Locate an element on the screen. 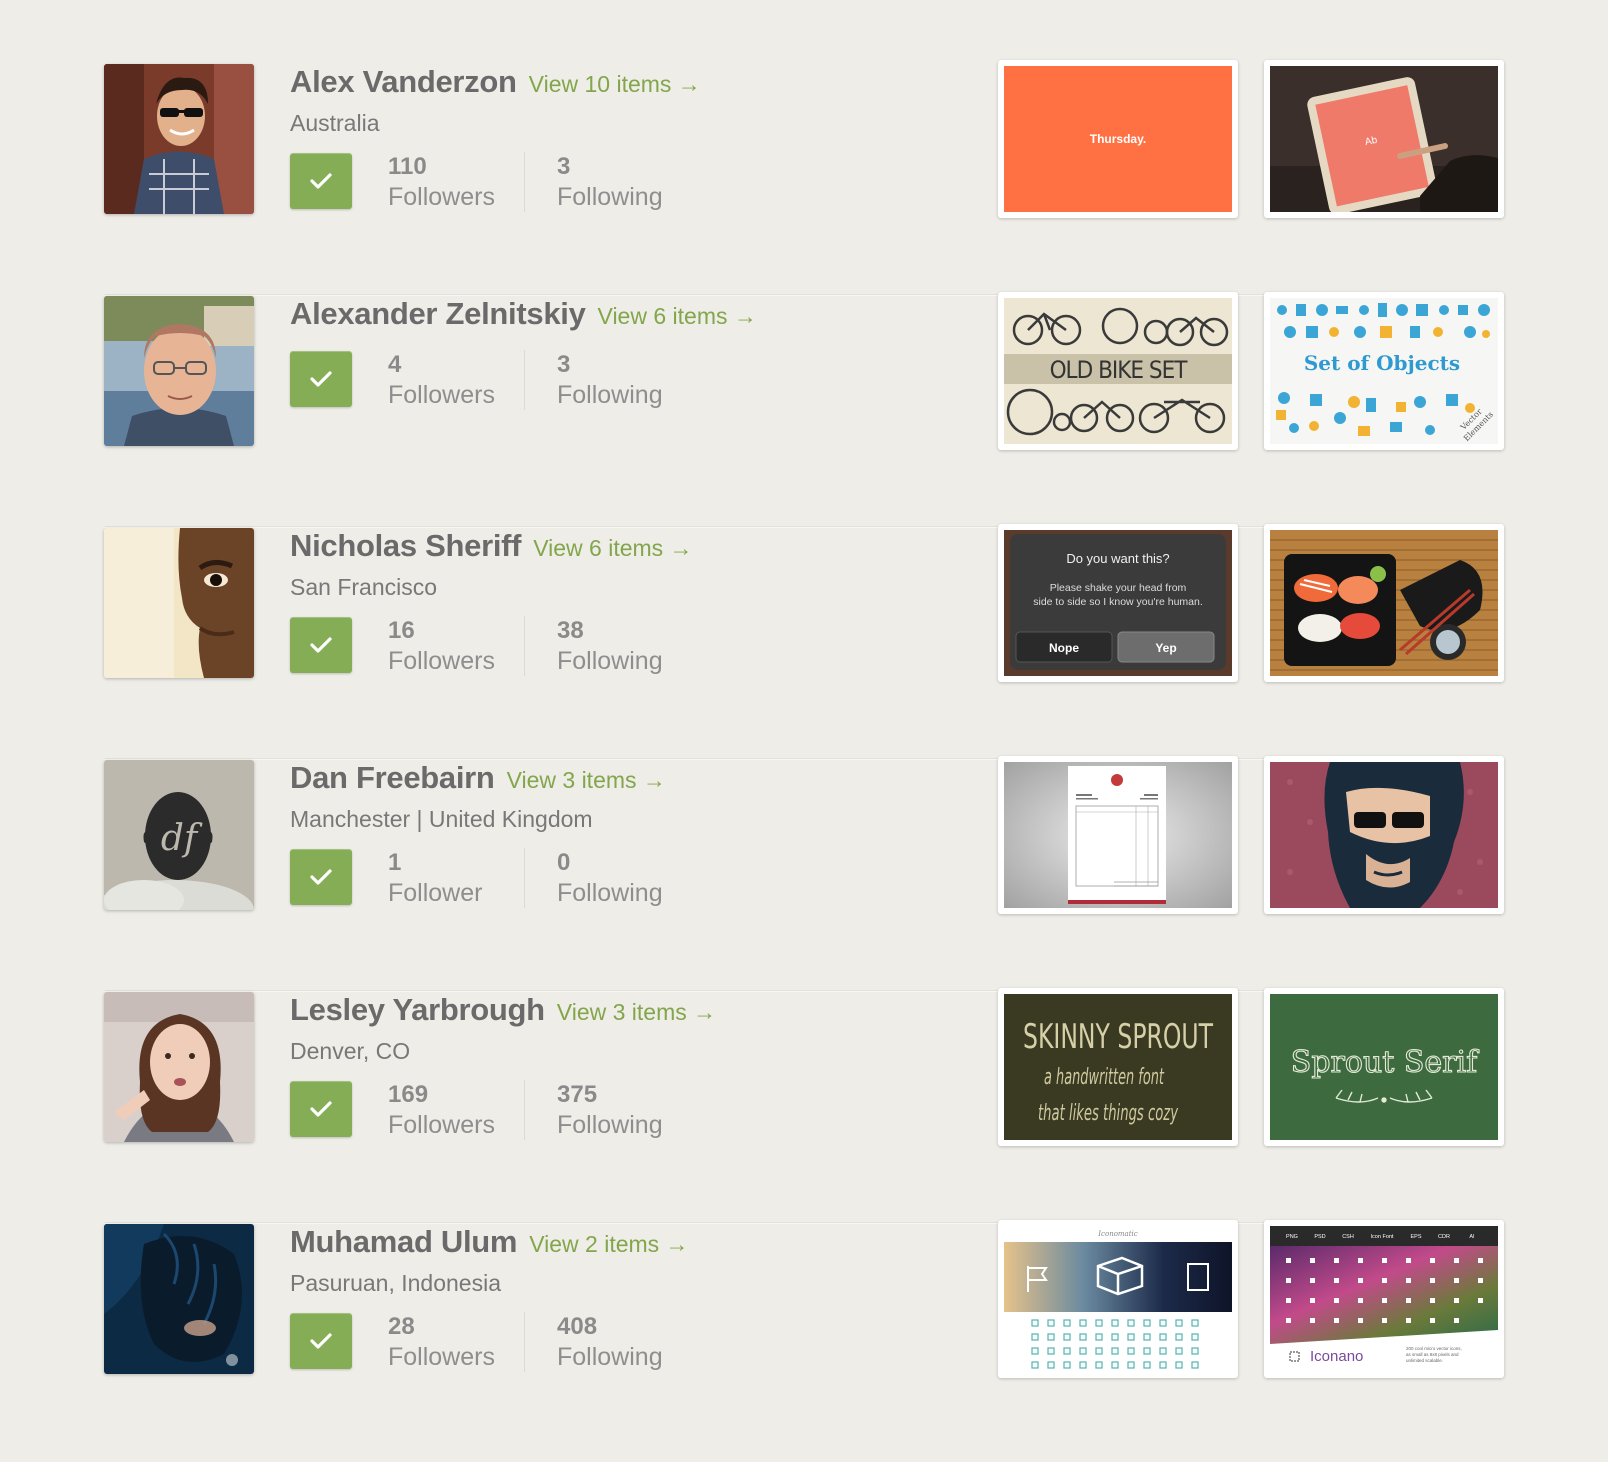  following-count: 38 is located at coordinates (570, 630).